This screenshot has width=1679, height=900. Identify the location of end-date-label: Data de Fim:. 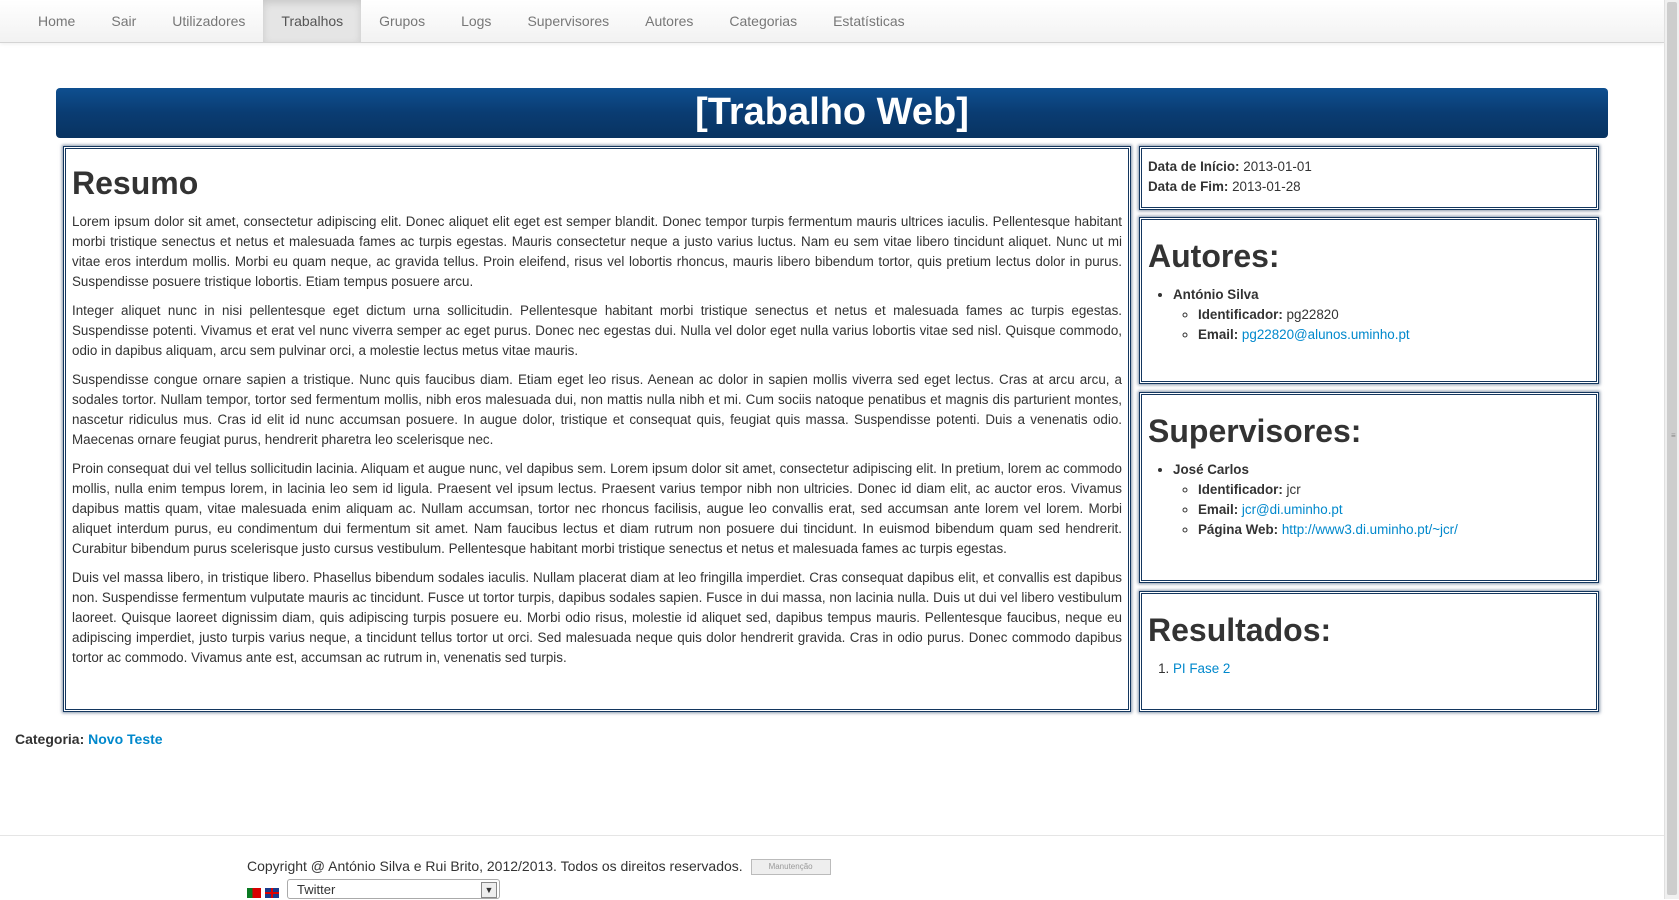
(1188, 186).